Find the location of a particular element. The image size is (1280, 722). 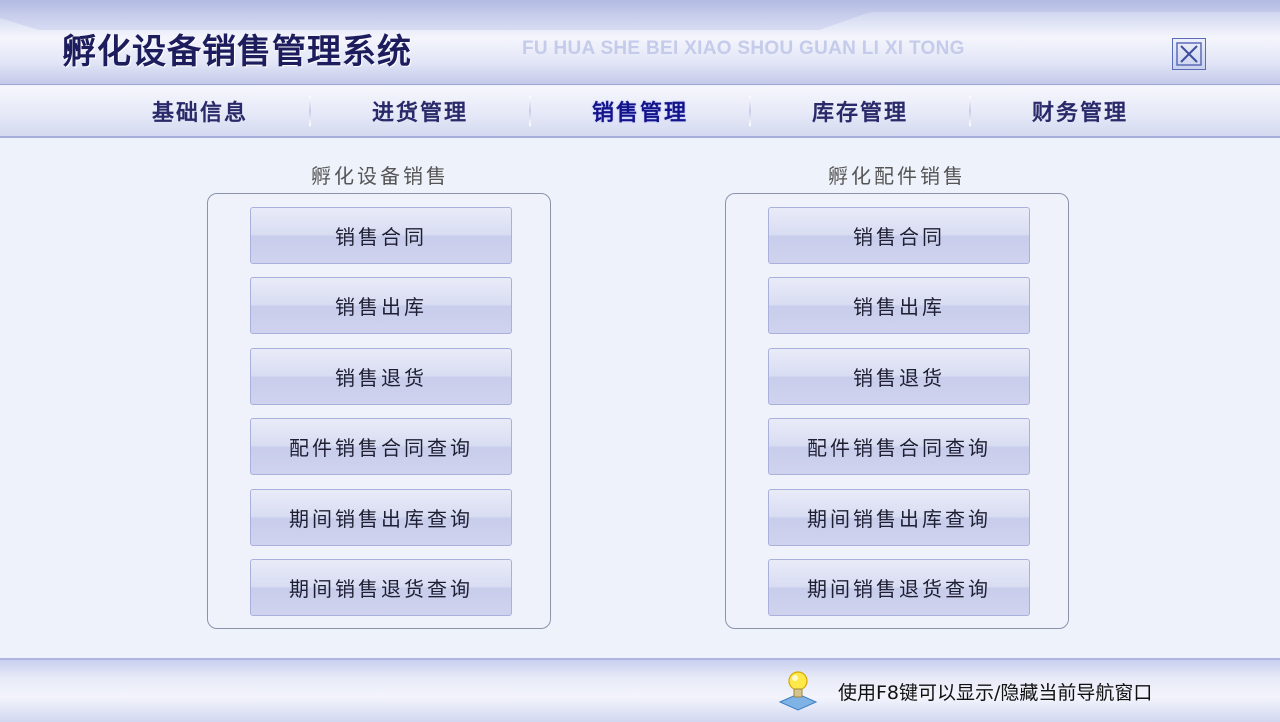

main-nav: 基础信息 进货管理 销售管理 库存管理 财务管理 is located at coordinates (640, 112).